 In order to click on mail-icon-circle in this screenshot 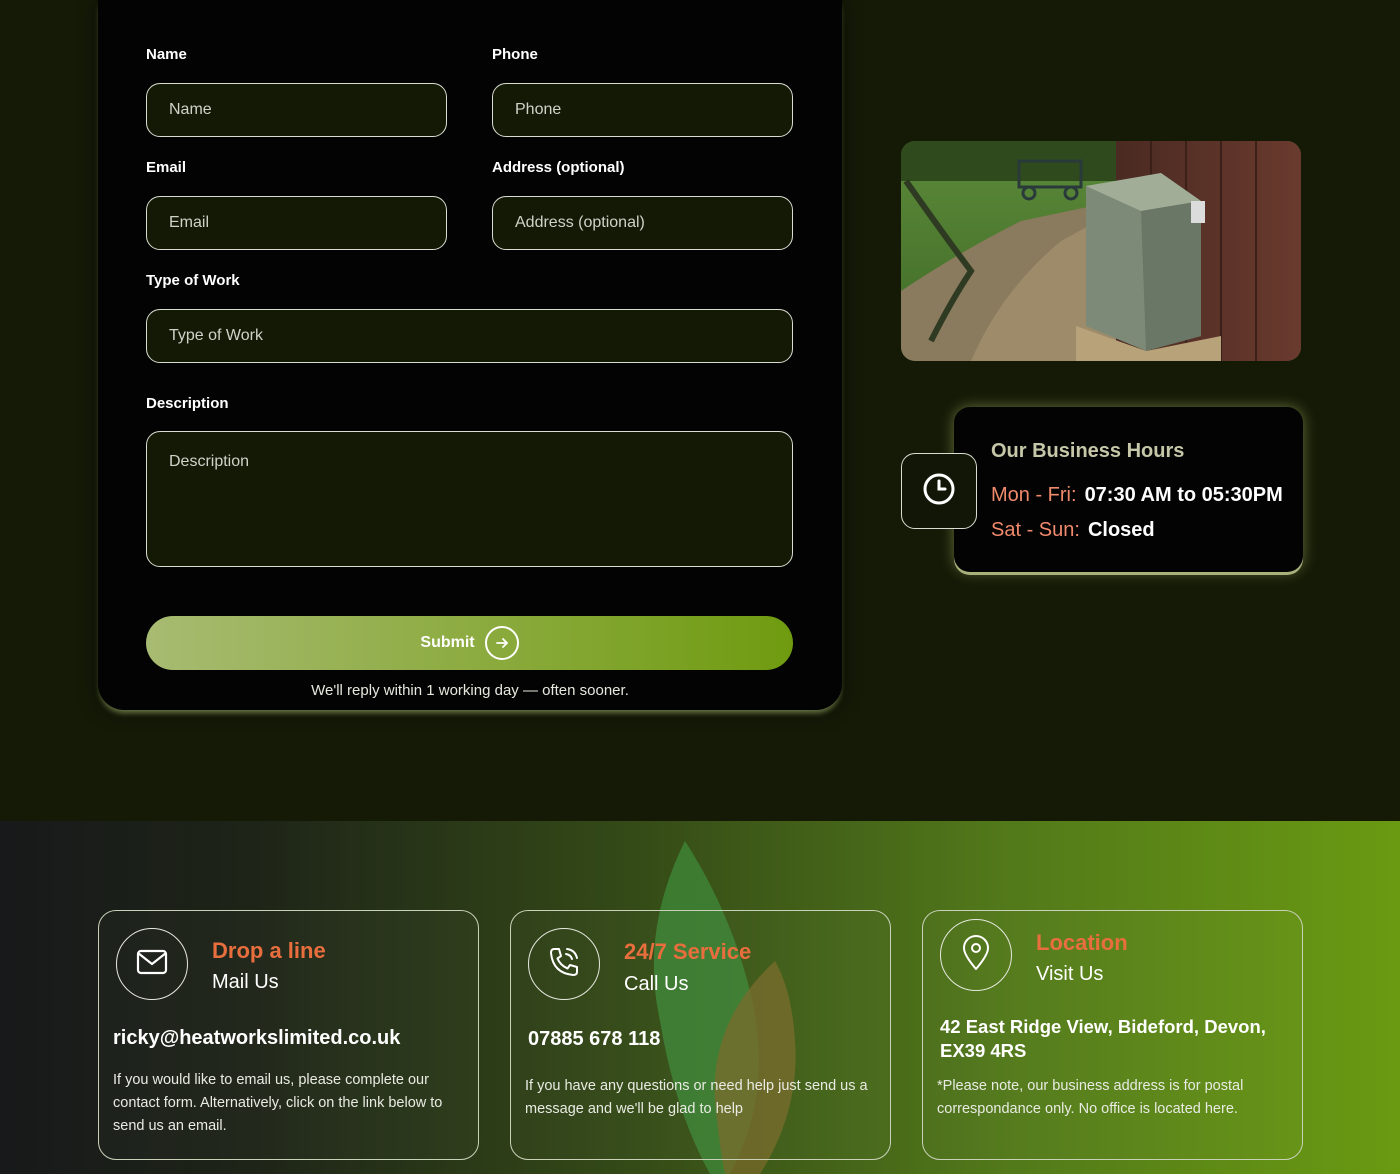, I will do `click(152, 964)`.